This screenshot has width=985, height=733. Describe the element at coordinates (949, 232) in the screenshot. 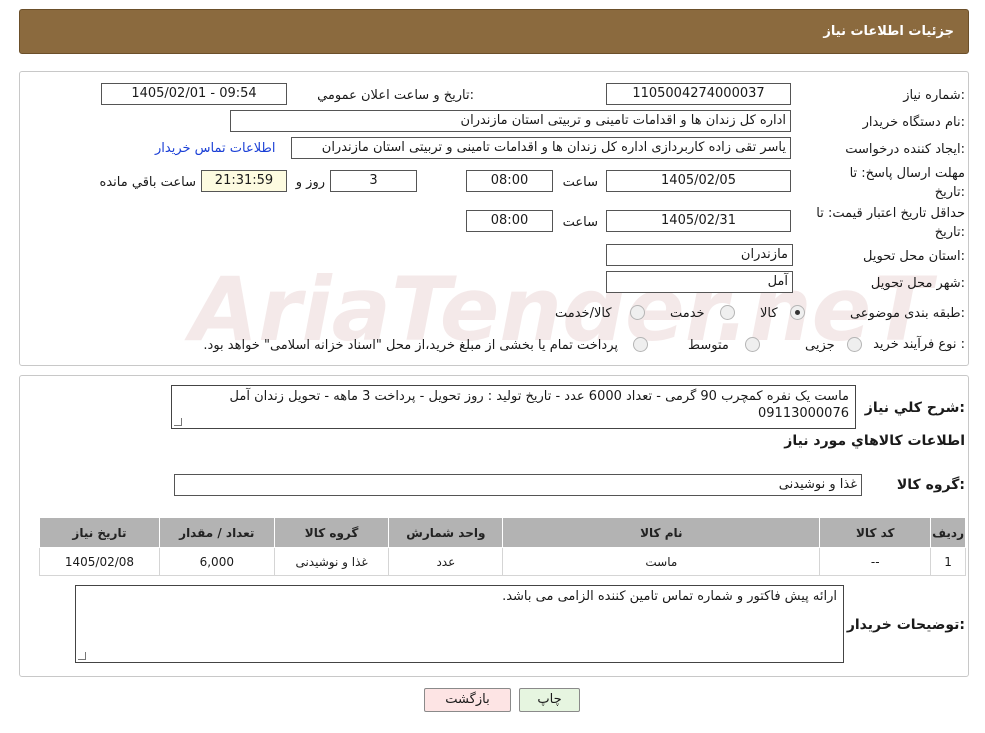

I see `price-validity-label-line2: تاریخ:` at that location.